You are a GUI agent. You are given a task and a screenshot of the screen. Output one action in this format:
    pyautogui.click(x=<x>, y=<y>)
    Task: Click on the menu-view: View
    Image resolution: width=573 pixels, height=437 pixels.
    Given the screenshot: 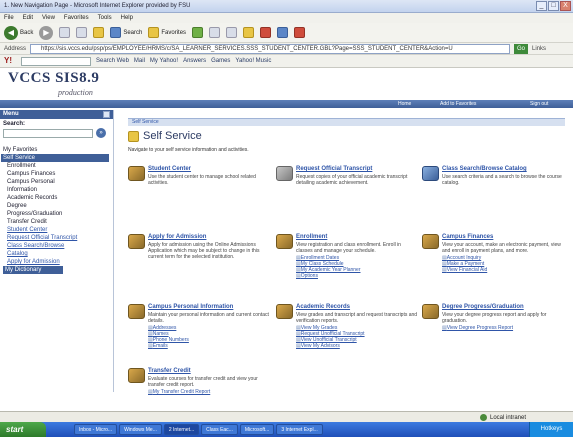 What is the action you would take?
    pyautogui.click(x=48, y=18)
    